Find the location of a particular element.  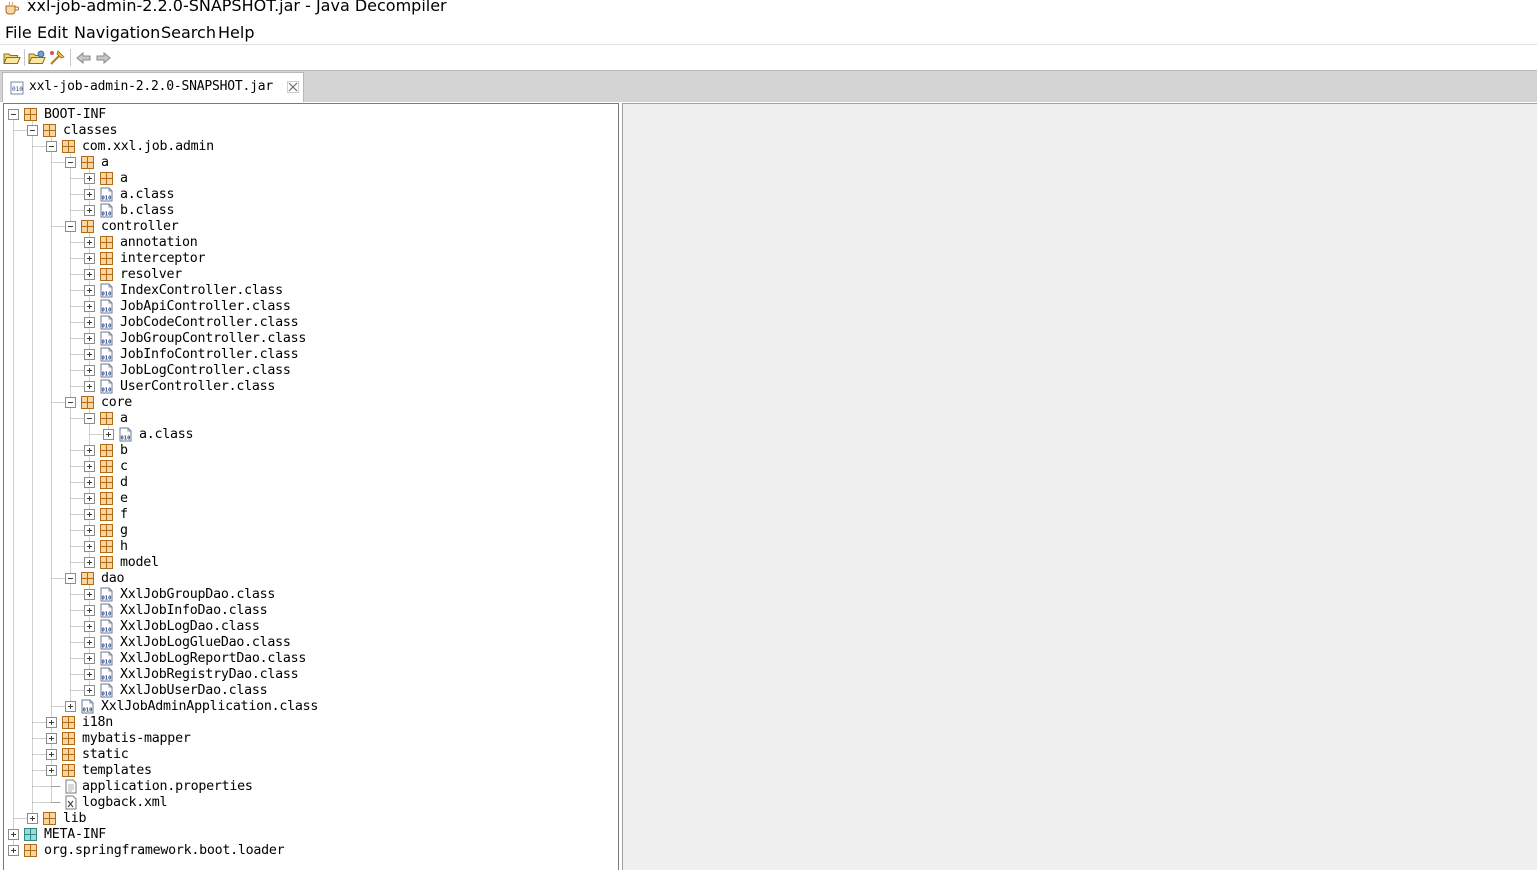

tree-package-node: i18n is located at coordinates (325, 722).